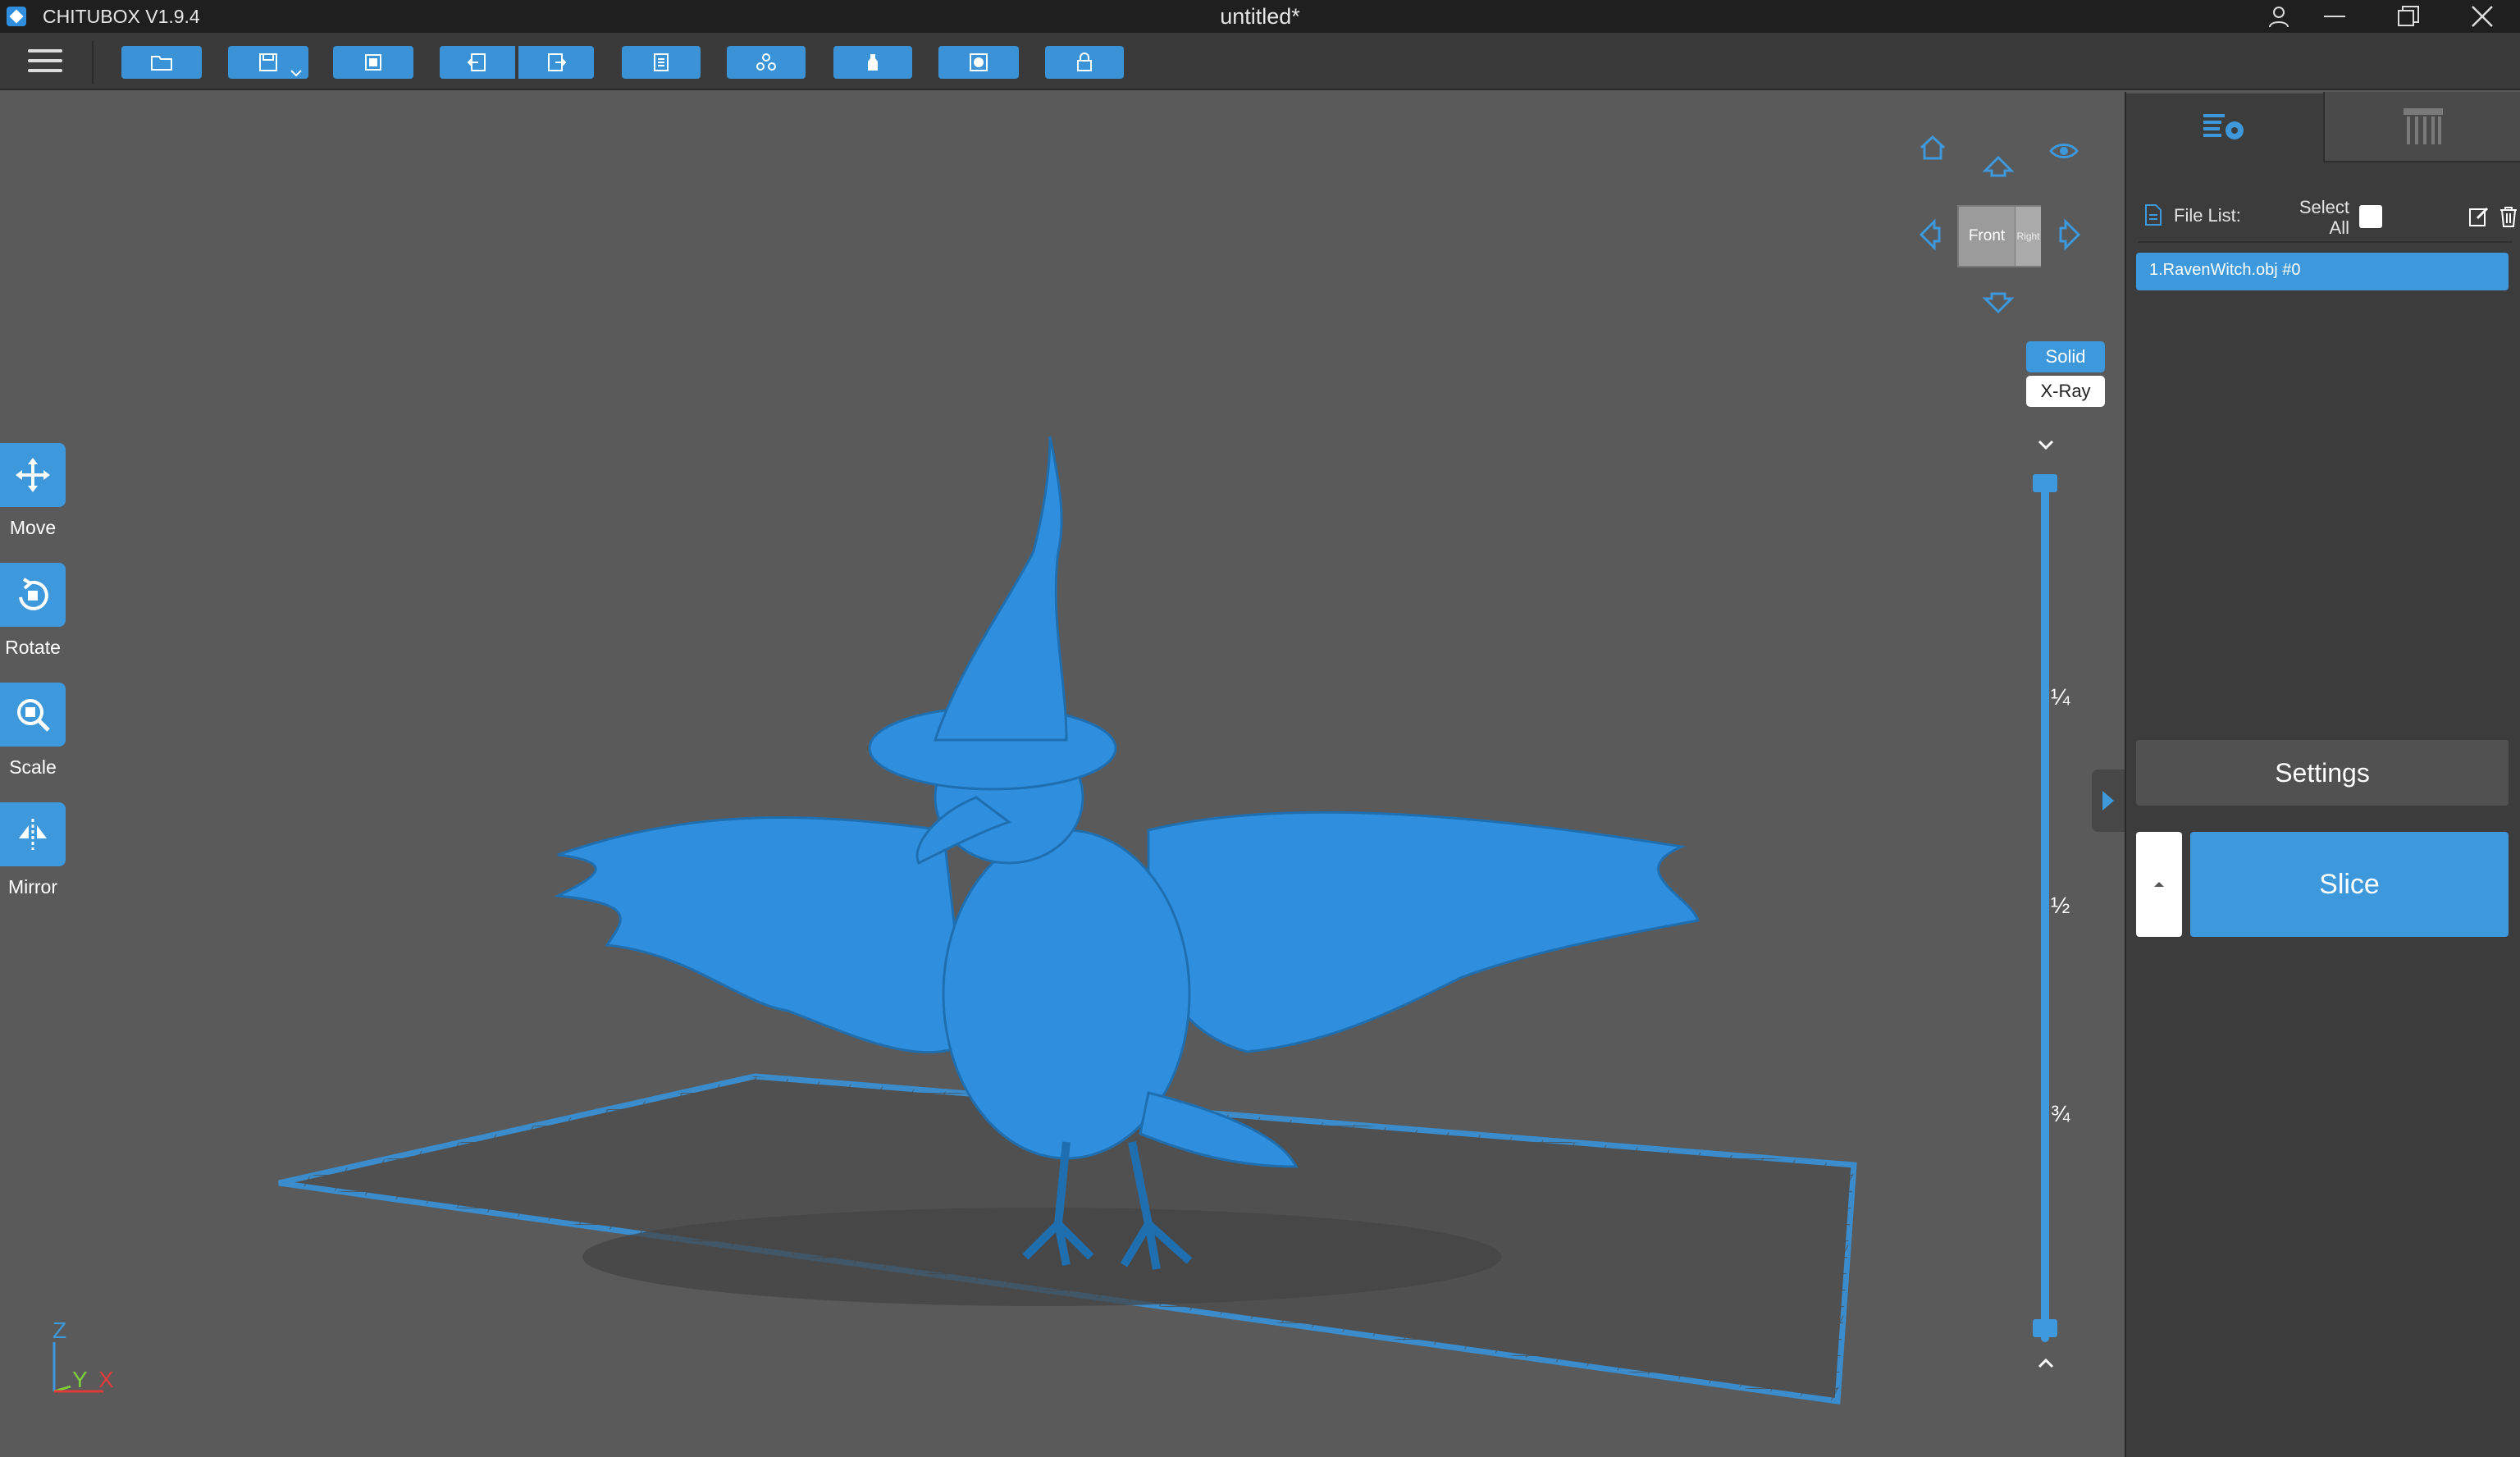  I want to click on move-icon, so click(33, 475).